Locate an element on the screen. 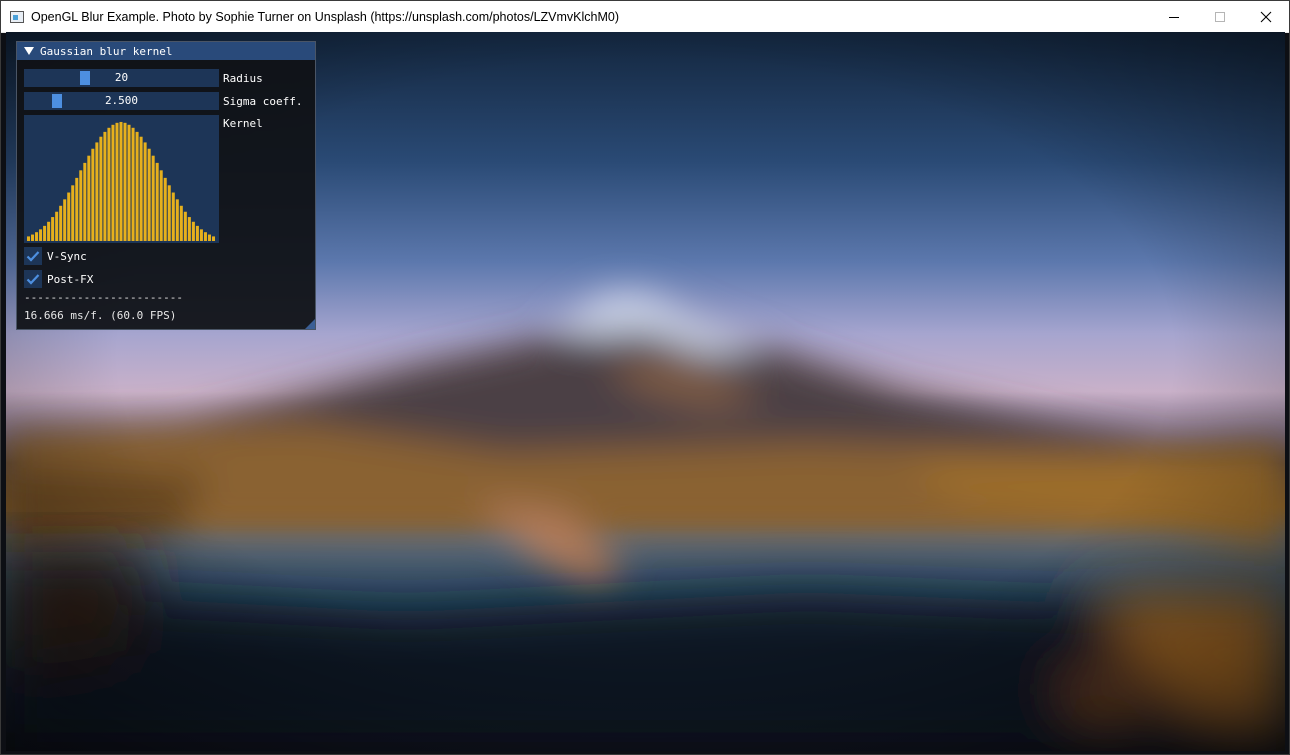 This screenshot has width=1290, height=755. radius-slider: 20 is located at coordinates (121, 78).